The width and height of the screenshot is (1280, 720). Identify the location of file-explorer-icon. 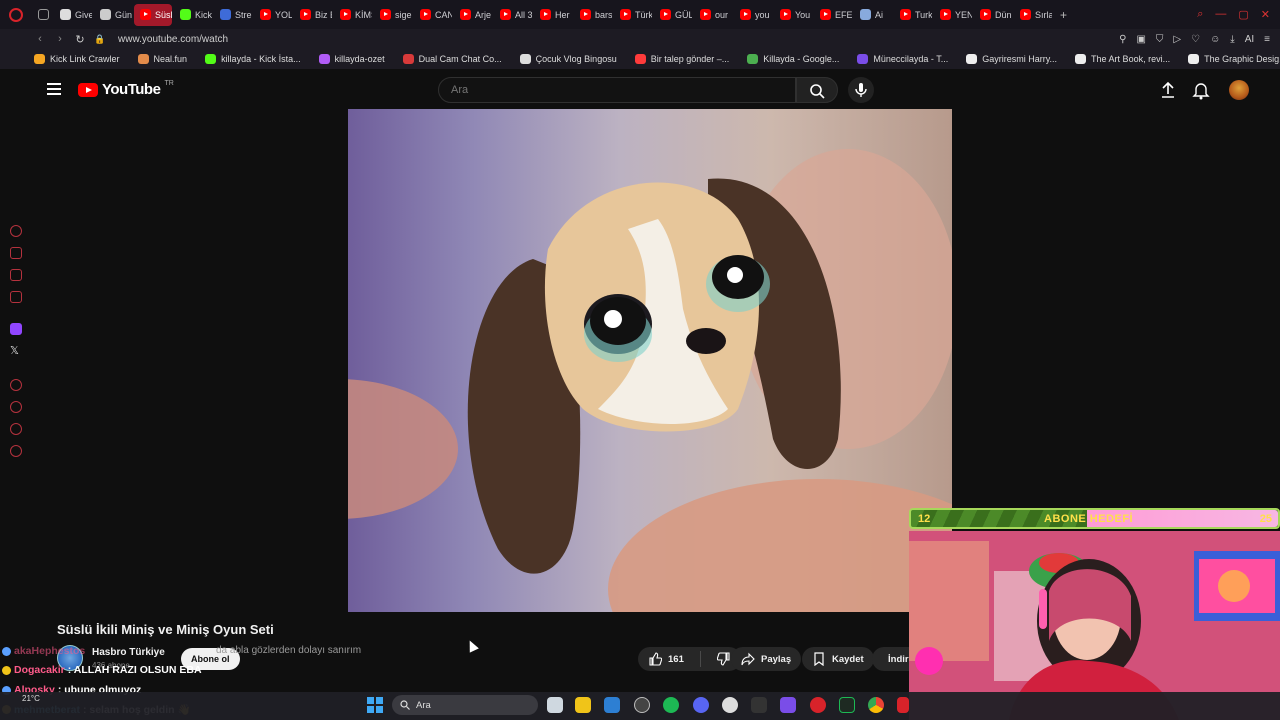
(583, 705).